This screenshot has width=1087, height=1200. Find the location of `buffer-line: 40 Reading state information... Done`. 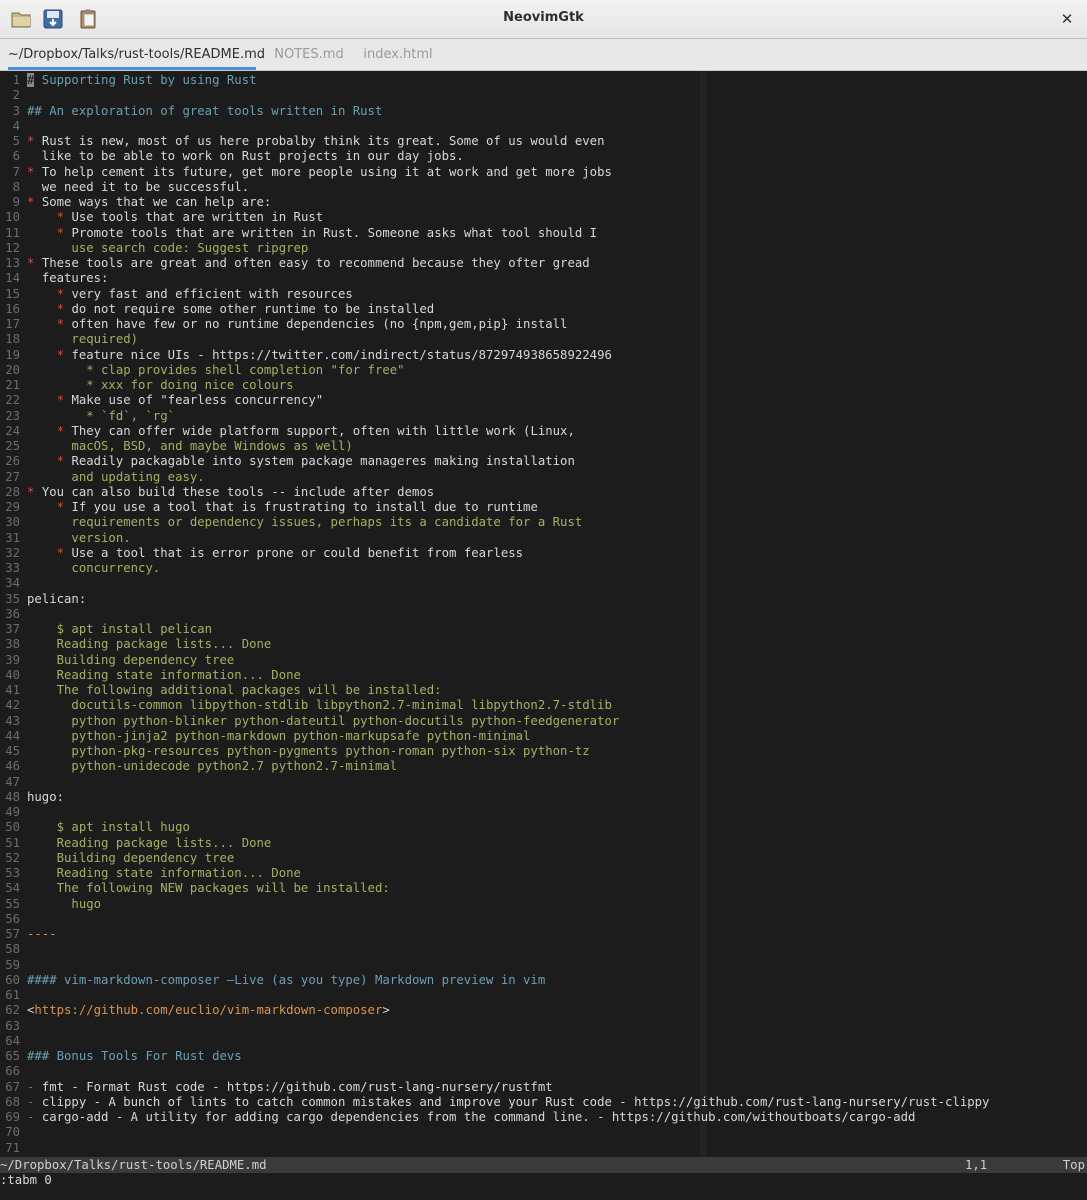

buffer-line: 40 Reading state information... Done is located at coordinates (543, 675).